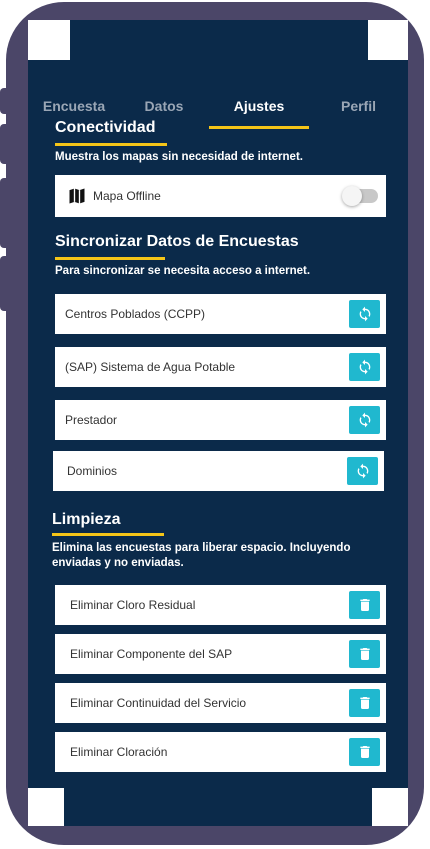  What do you see at coordinates (110, 258) in the screenshot?
I see `sincronizar-underline` at bounding box center [110, 258].